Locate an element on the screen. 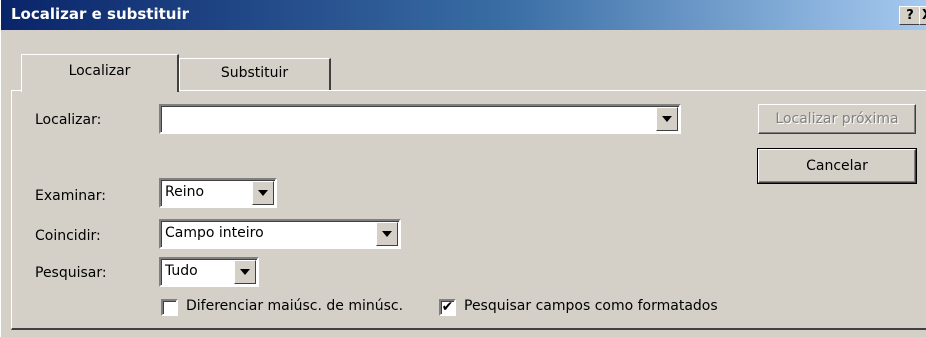 The height and width of the screenshot is (337, 926). search-dropdown-button is located at coordinates (245, 272).